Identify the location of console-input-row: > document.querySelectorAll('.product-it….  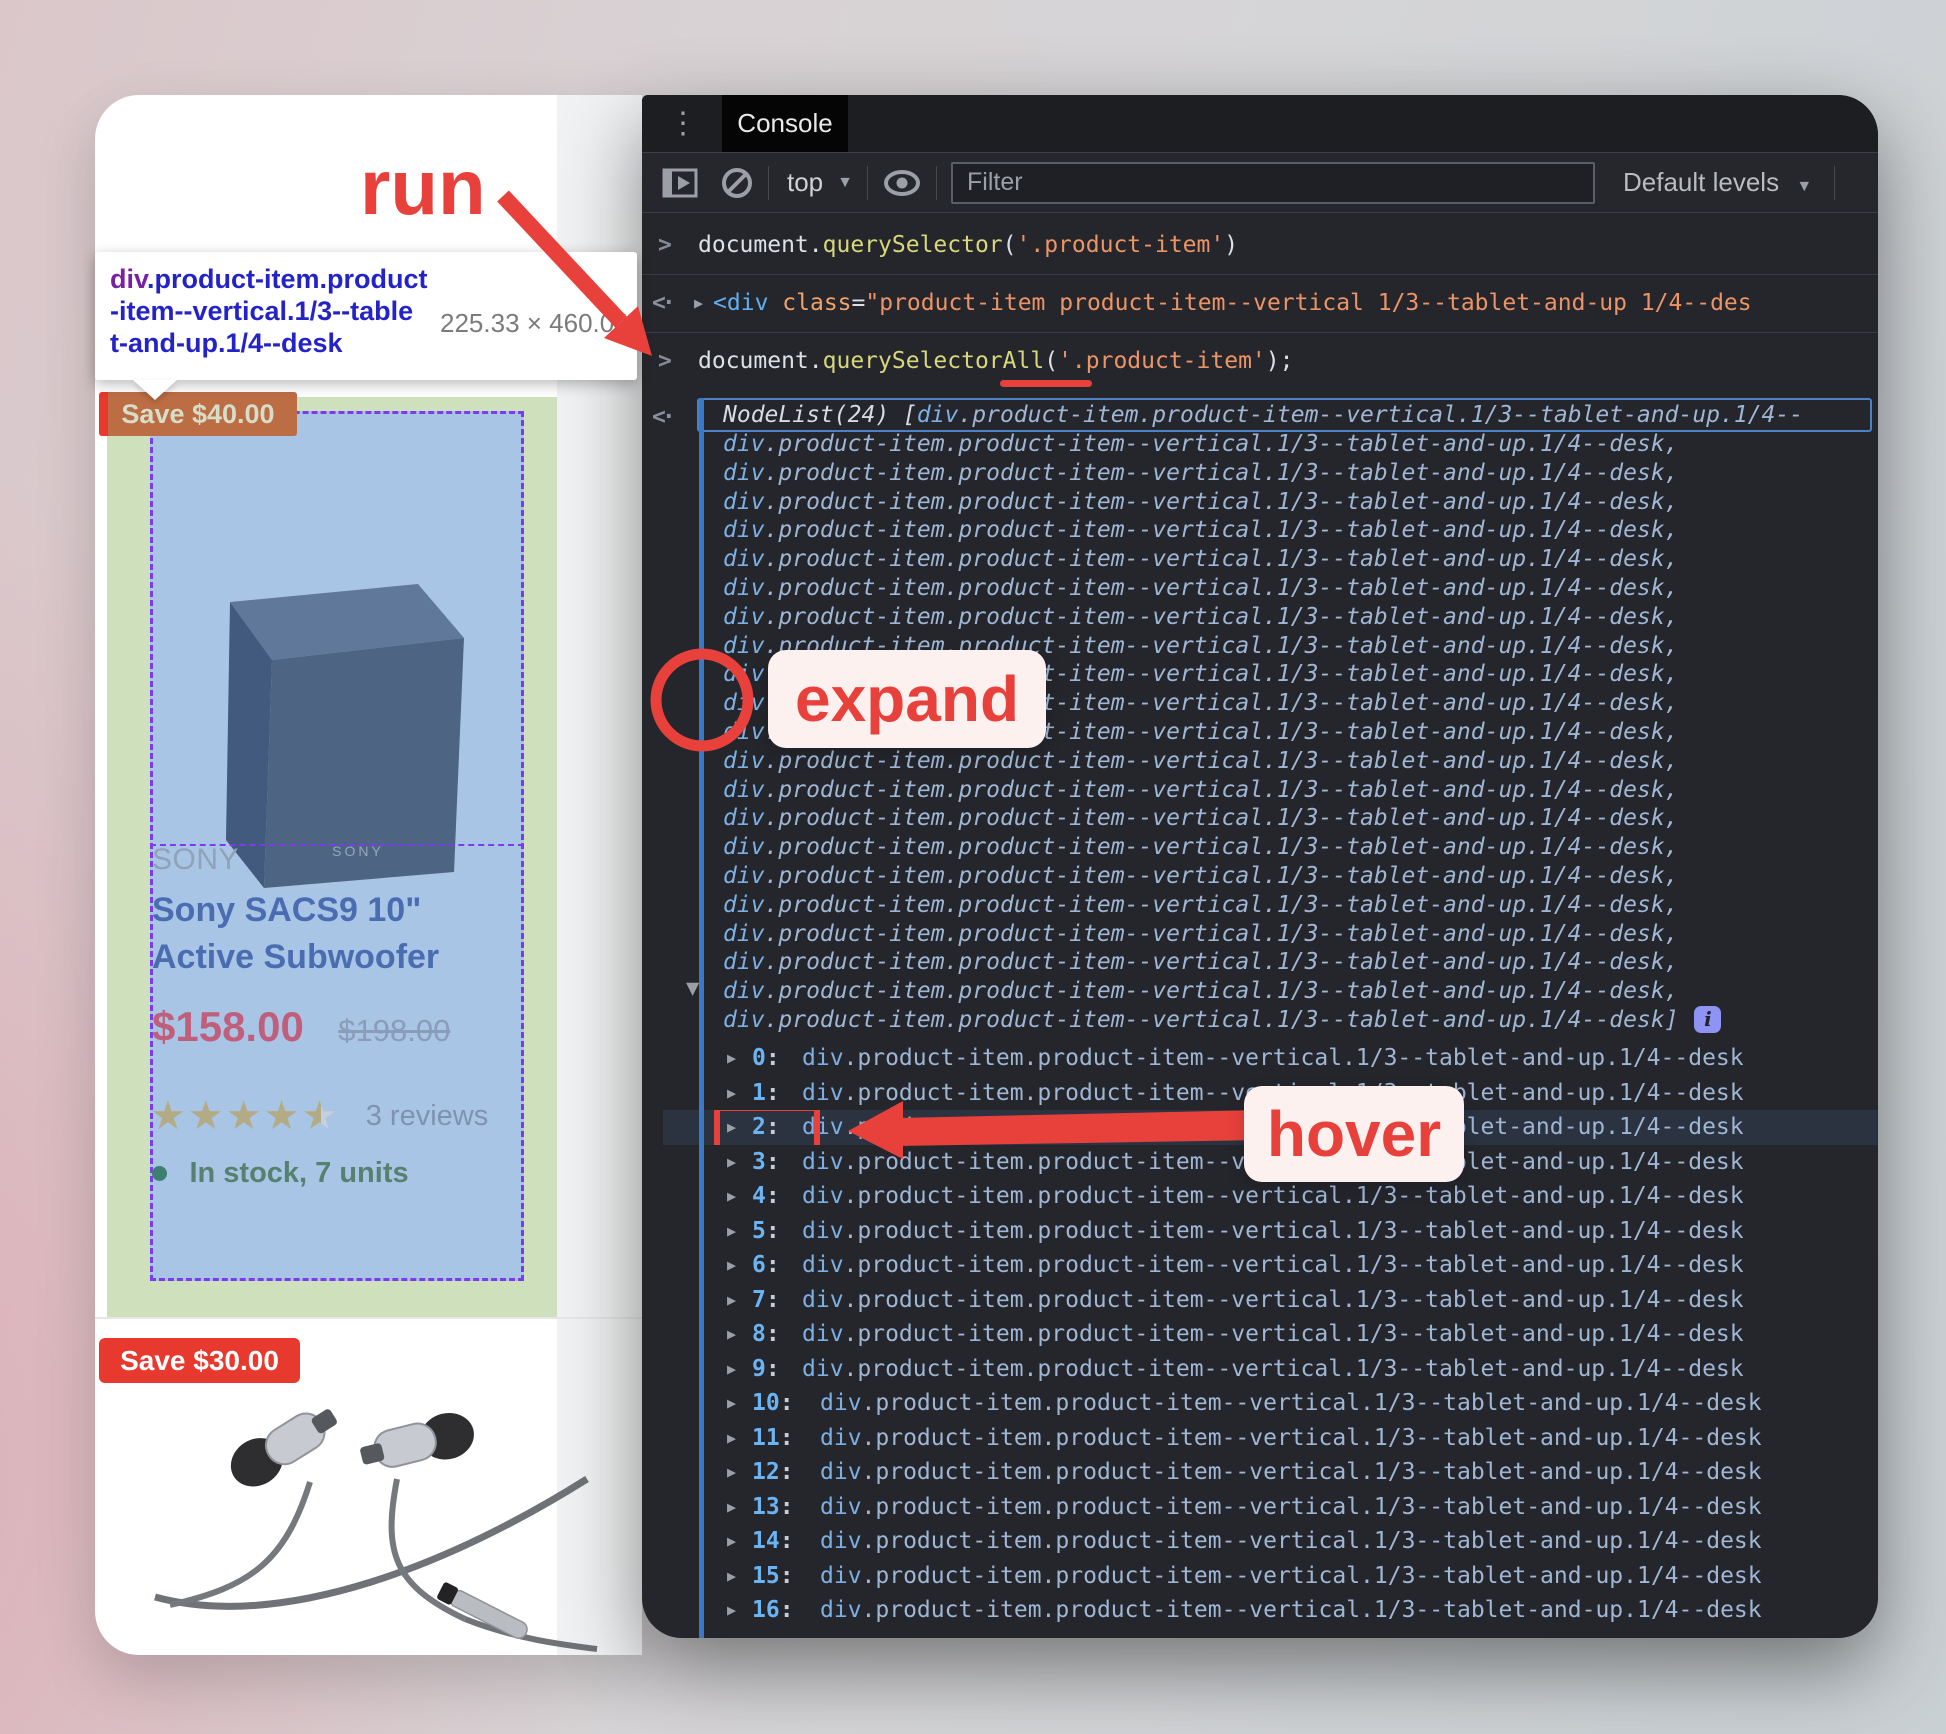
(1260, 364).